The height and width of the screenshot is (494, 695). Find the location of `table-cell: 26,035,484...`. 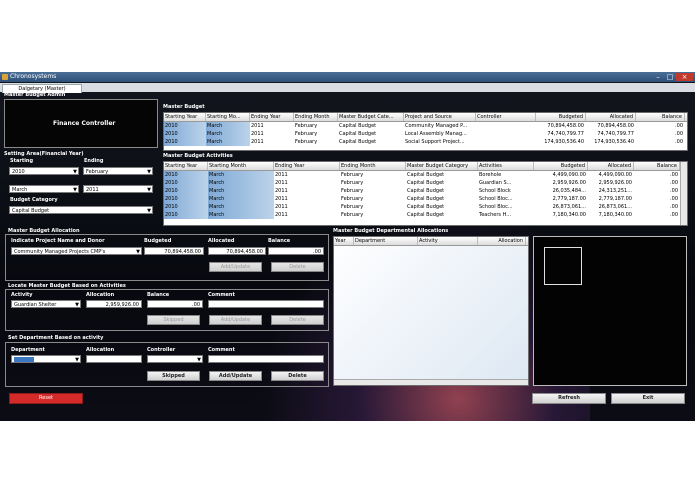

table-cell: 26,035,484... is located at coordinates (569, 191).